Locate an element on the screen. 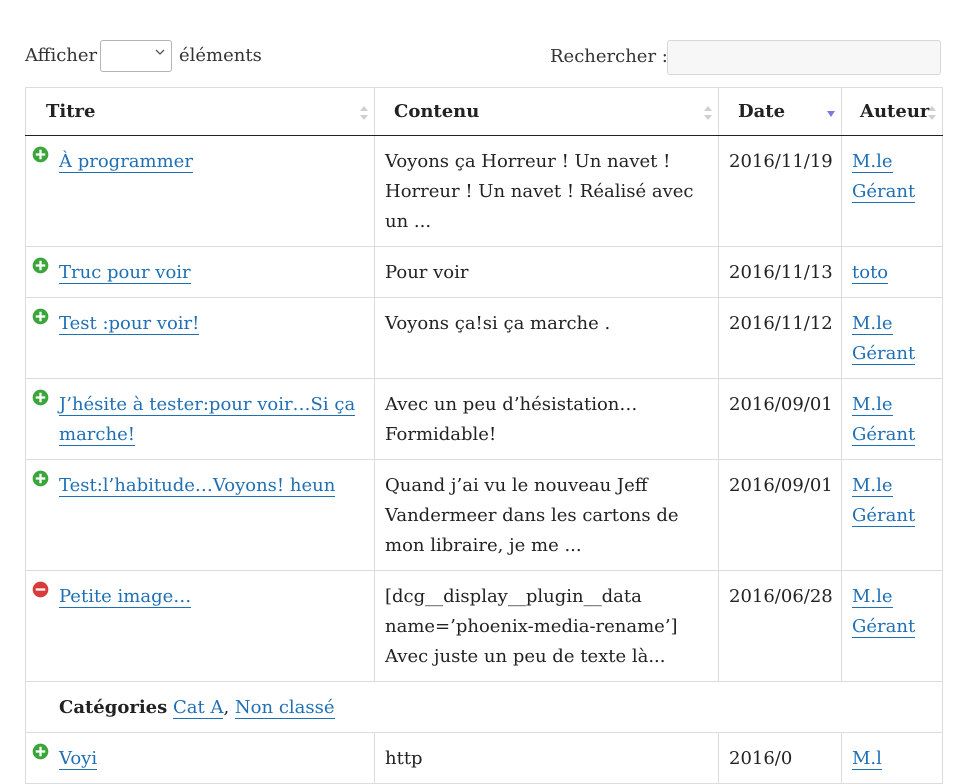 The height and width of the screenshot is (784, 971). cell-title: Voyi is located at coordinates (200, 758).